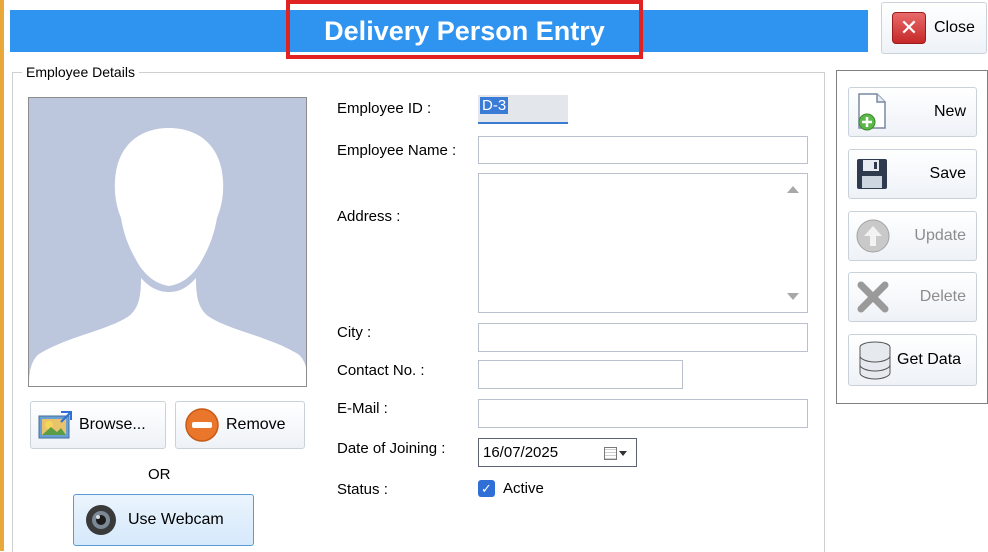 This screenshot has width=988, height=552. Describe the element at coordinates (486, 488) in the screenshot. I see `checkmark-icon: ✓` at that location.